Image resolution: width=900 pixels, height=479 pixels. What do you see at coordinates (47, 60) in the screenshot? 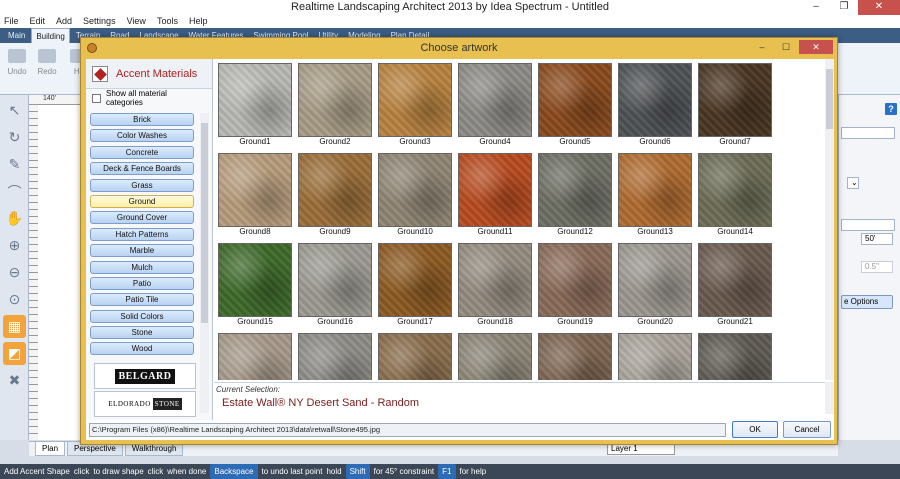
I see `redo-button: Redo` at bounding box center [47, 60].